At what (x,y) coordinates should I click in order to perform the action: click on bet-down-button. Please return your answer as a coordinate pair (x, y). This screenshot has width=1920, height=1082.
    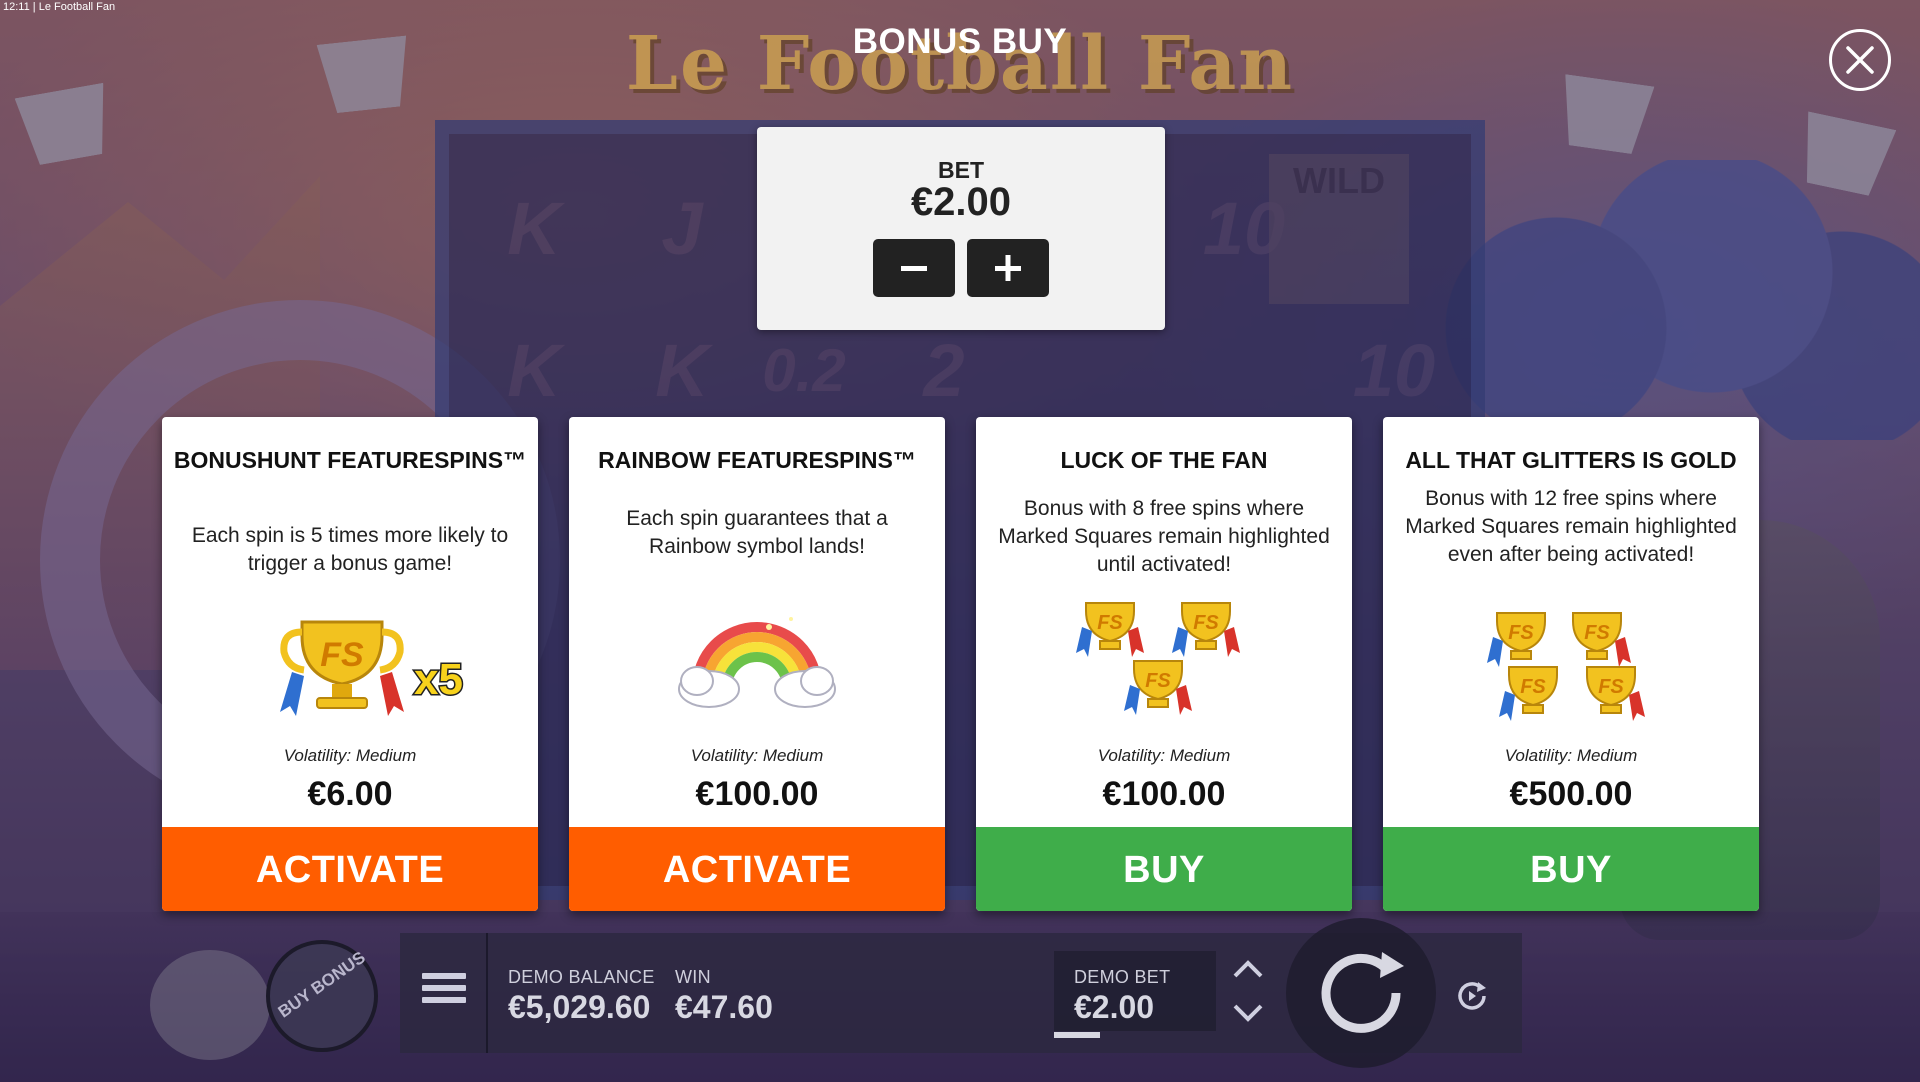
    Looking at the image, I should click on (1248, 1015).